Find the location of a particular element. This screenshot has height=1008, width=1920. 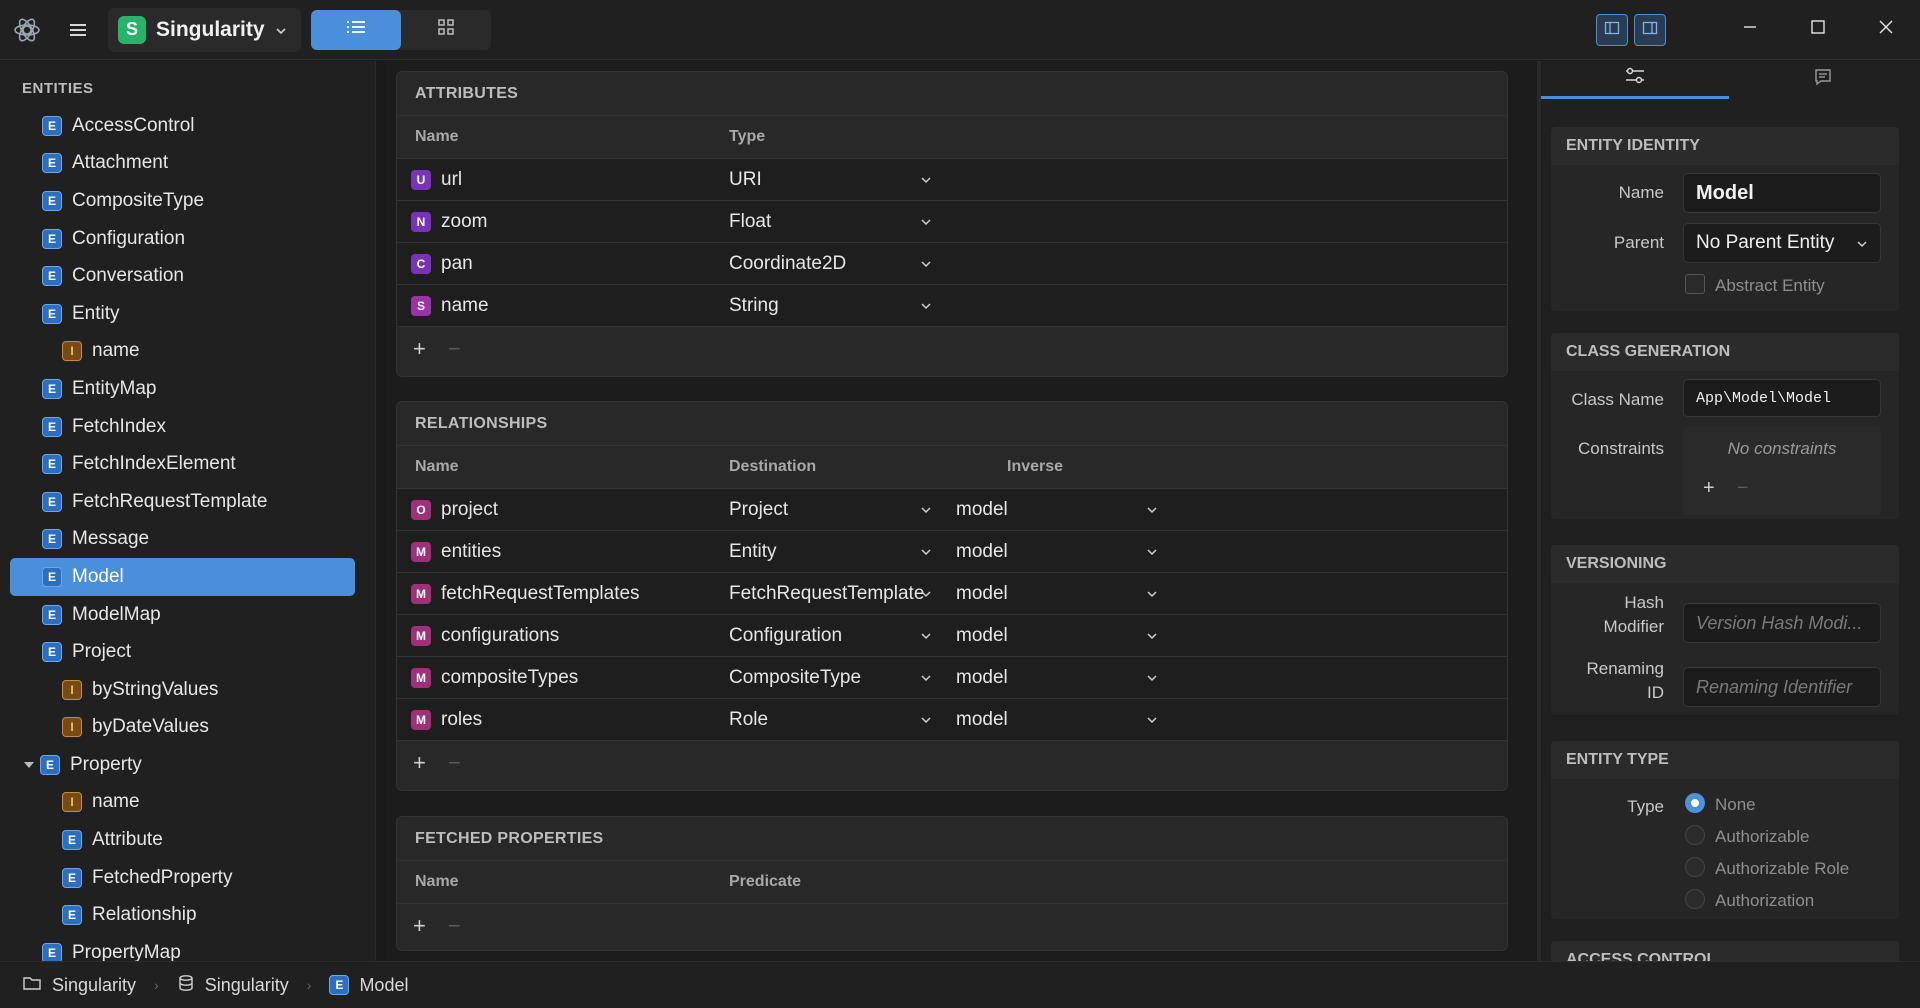

relationship-row: Mconfigurations Configuration model is located at coordinates (952, 636).